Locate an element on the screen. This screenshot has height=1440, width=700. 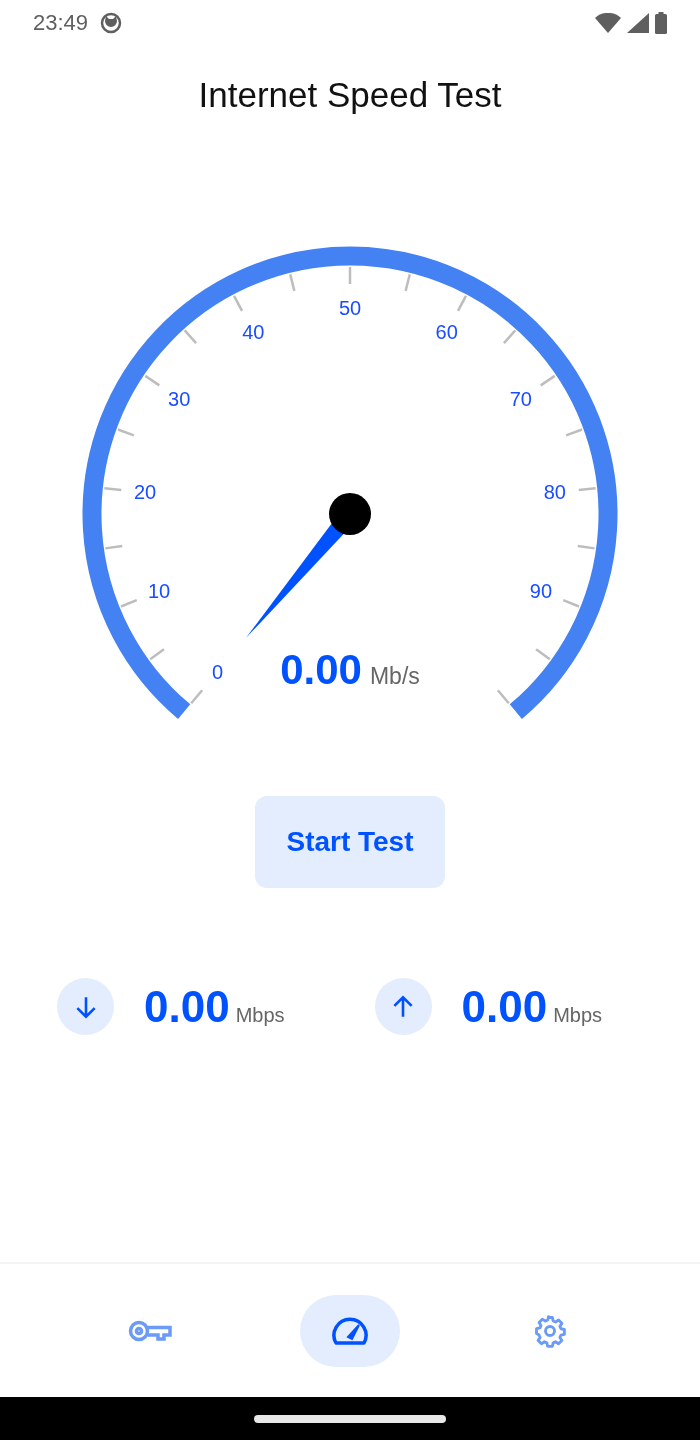
key-icon is located at coordinates (150, 1330).